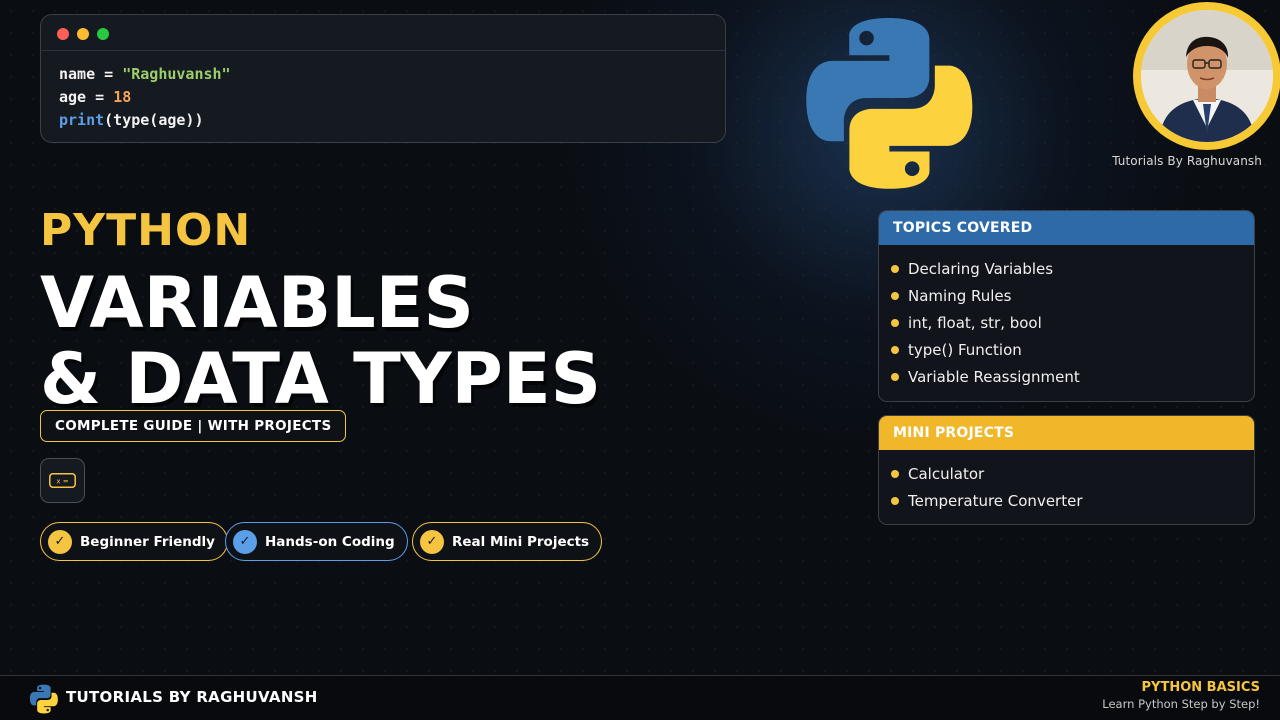 This screenshot has height=720, width=1280. What do you see at coordinates (392, 74) in the screenshot?
I see `code-line: name = "Raghuvansh"` at bounding box center [392, 74].